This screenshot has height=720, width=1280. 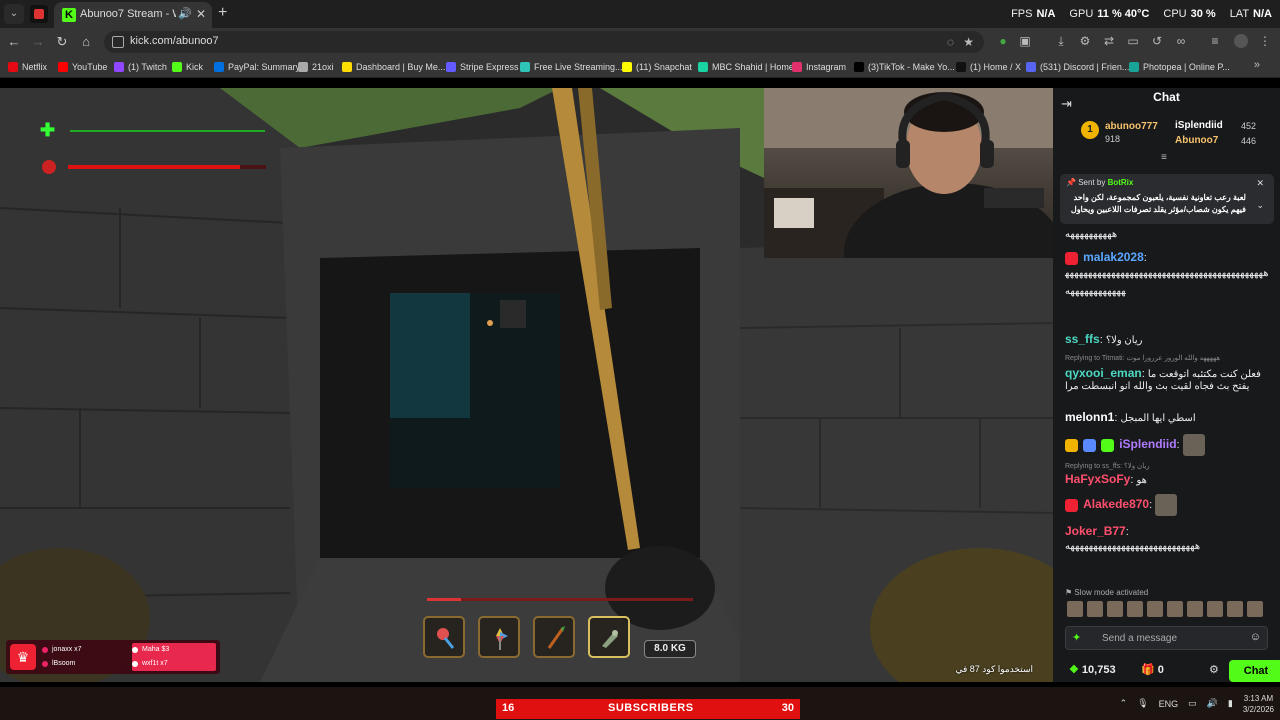 What do you see at coordinates (1152, 669) in the screenshot?
I see `gift-count: 🎁 0` at bounding box center [1152, 669].